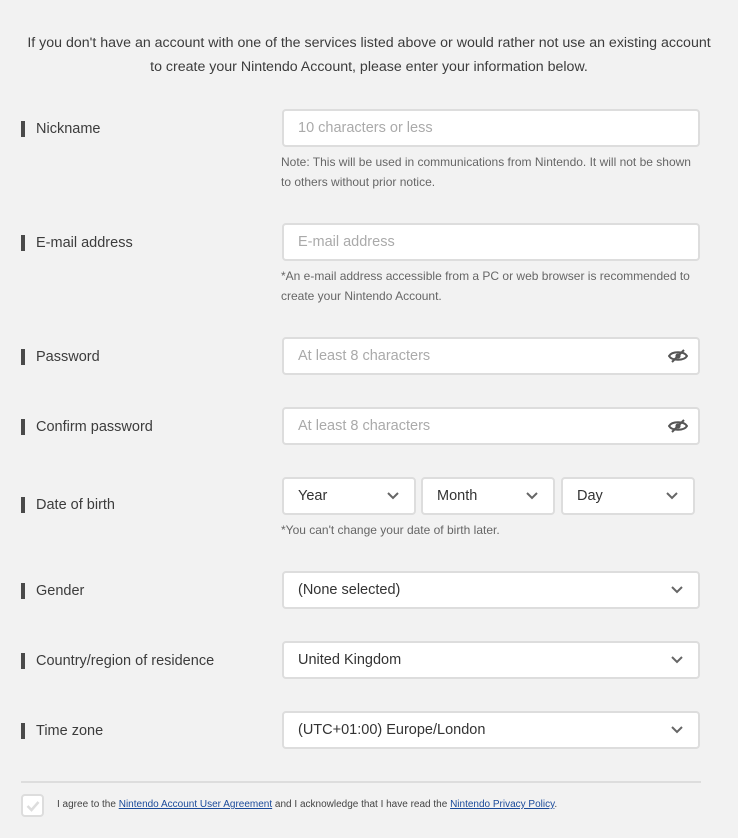 The image size is (738, 838). I want to click on dob-month-select: Month, so click(488, 496).